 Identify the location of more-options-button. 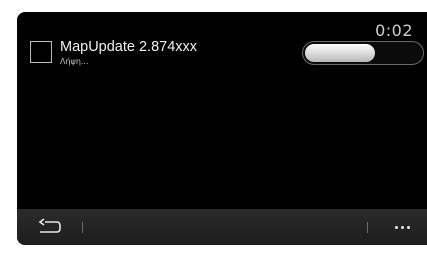
(402, 227).